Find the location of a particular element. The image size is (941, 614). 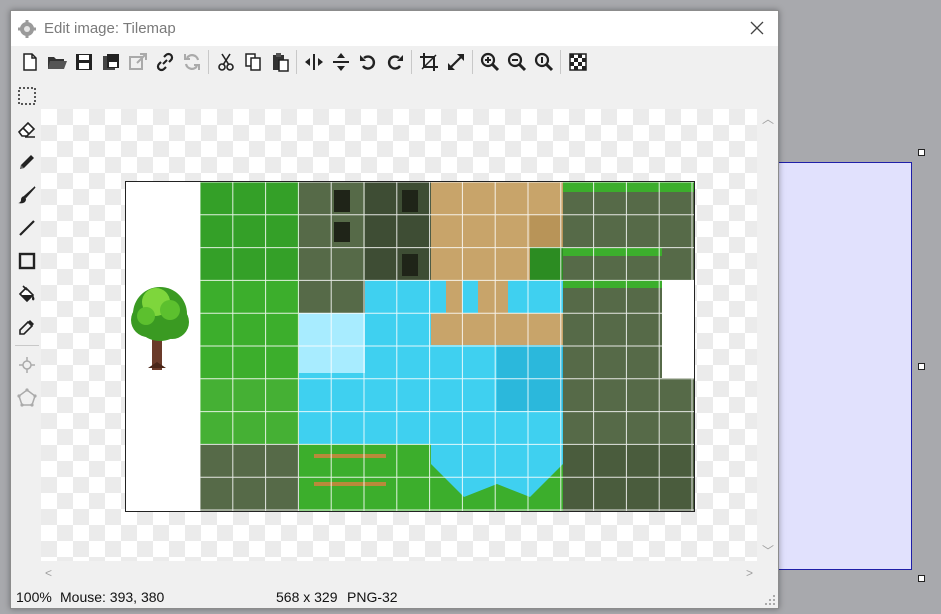

cut-icon is located at coordinates (225, 62).